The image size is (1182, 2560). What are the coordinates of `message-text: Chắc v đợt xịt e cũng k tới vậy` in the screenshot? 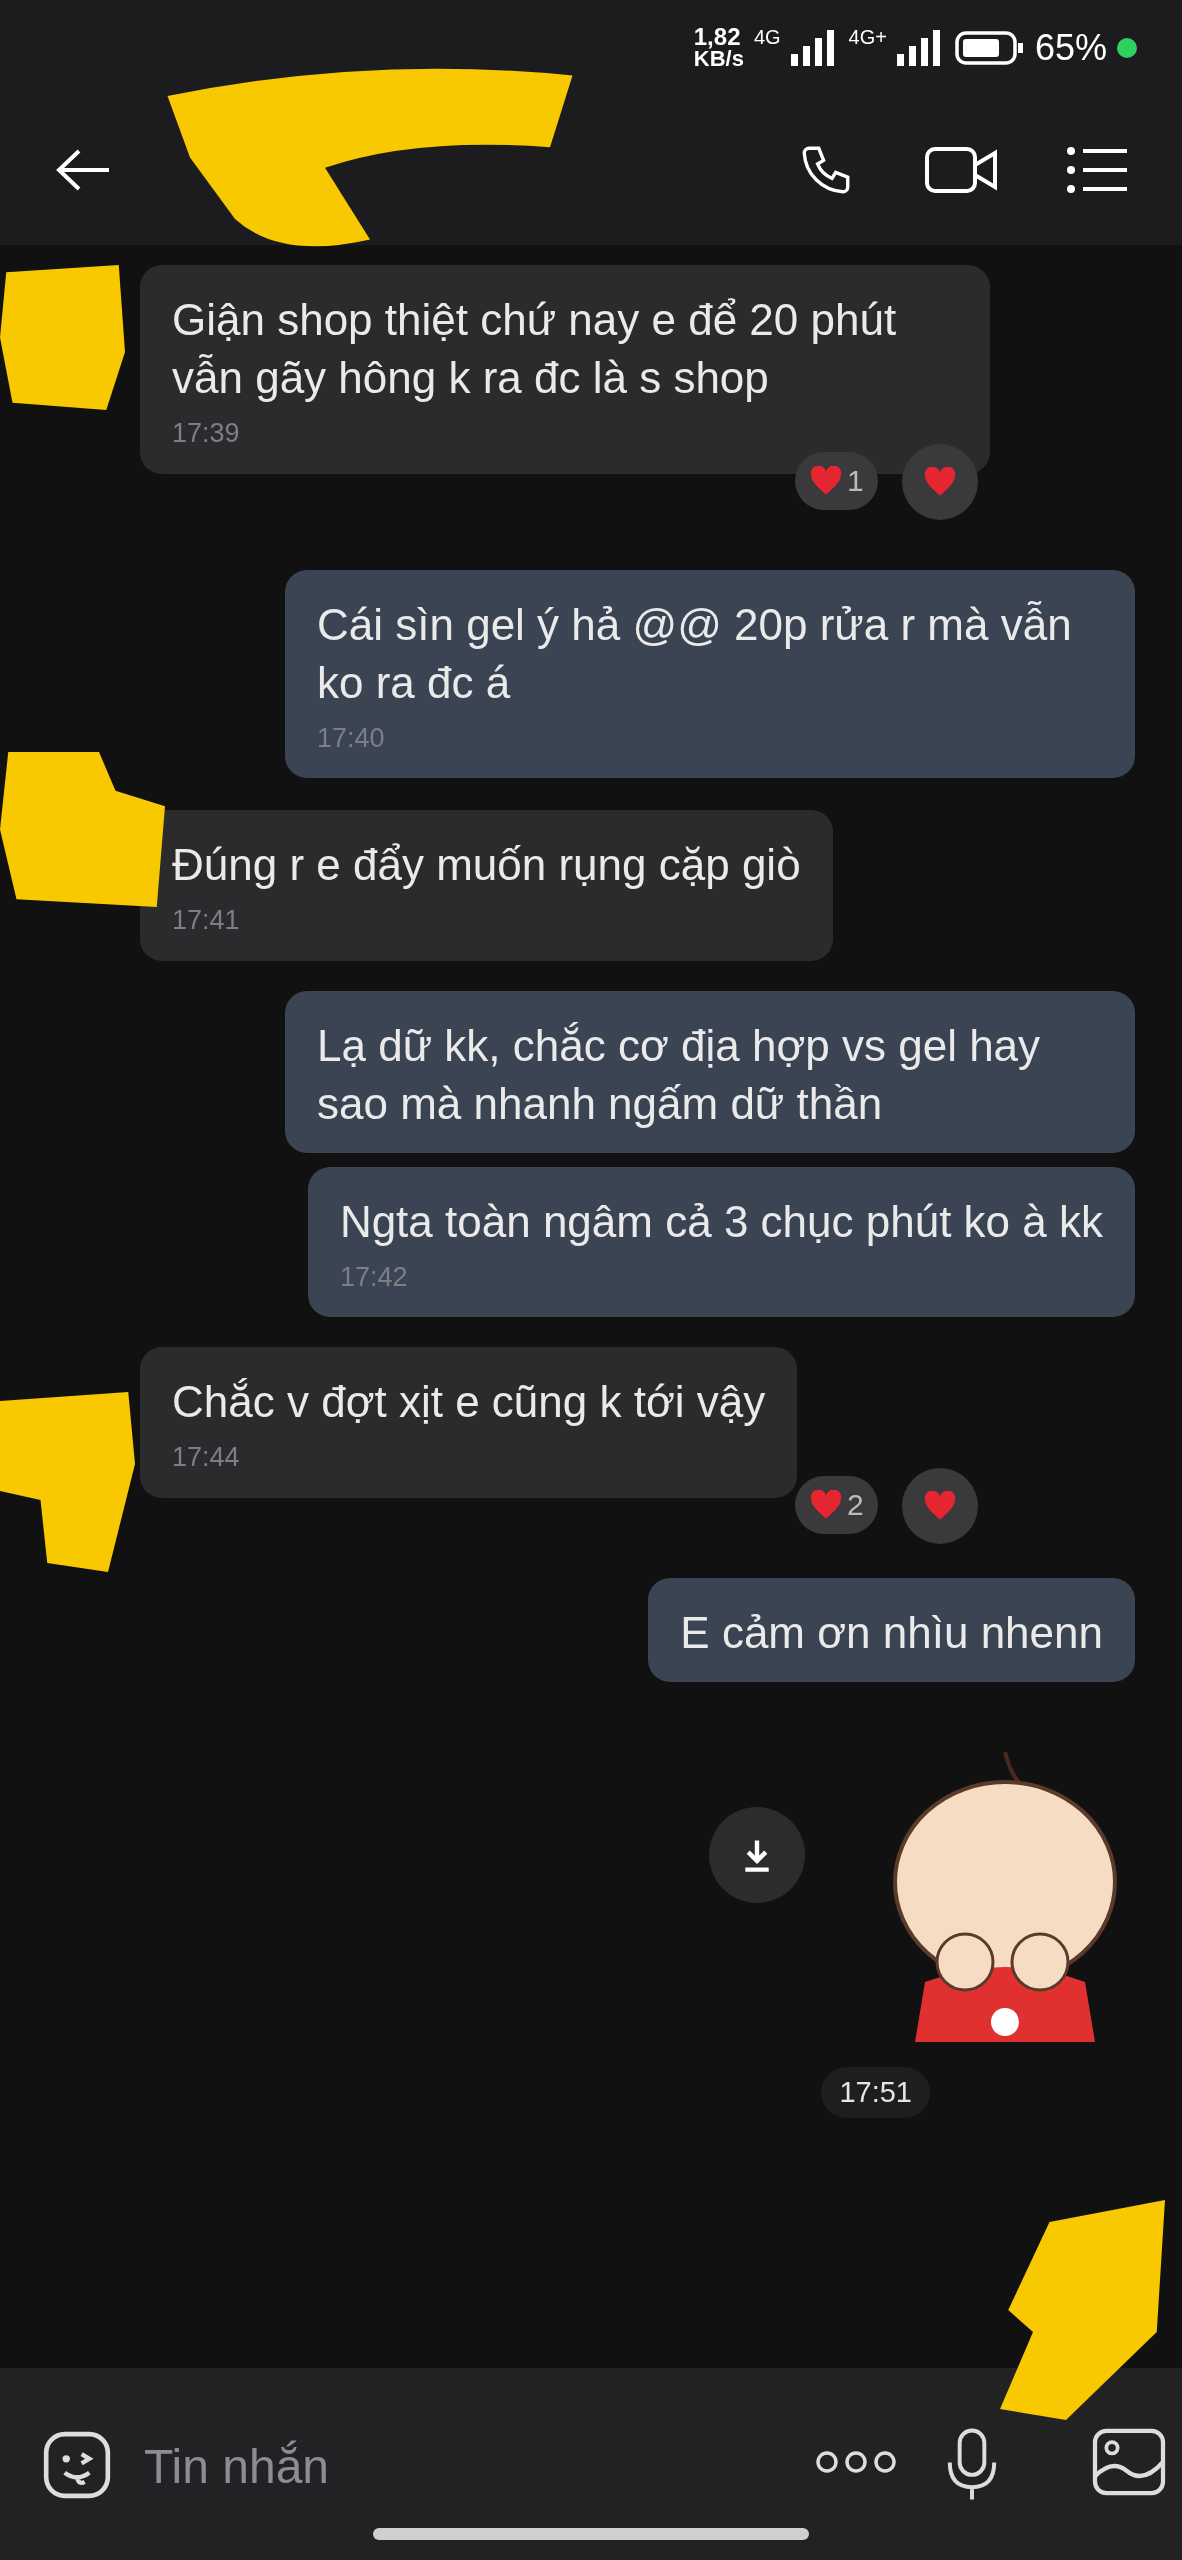 It's located at (469, 1402).